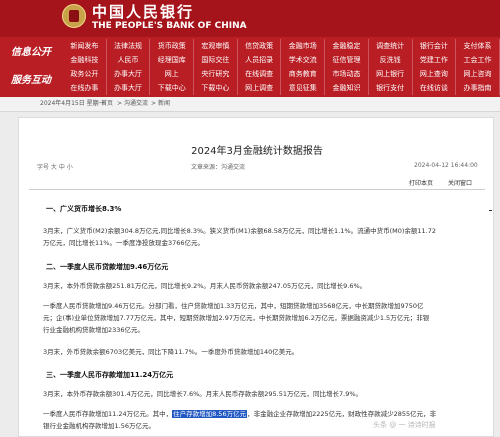 Image resolution: width=500 pixels, height=437 pixels. What do you see at coordinates (342, 414) in the screenshot?
I see `paragraph-text: ，非金融企业存款增加2225亿元，财政性存款减少2855亿元，非` at bounding box center [342, 414].